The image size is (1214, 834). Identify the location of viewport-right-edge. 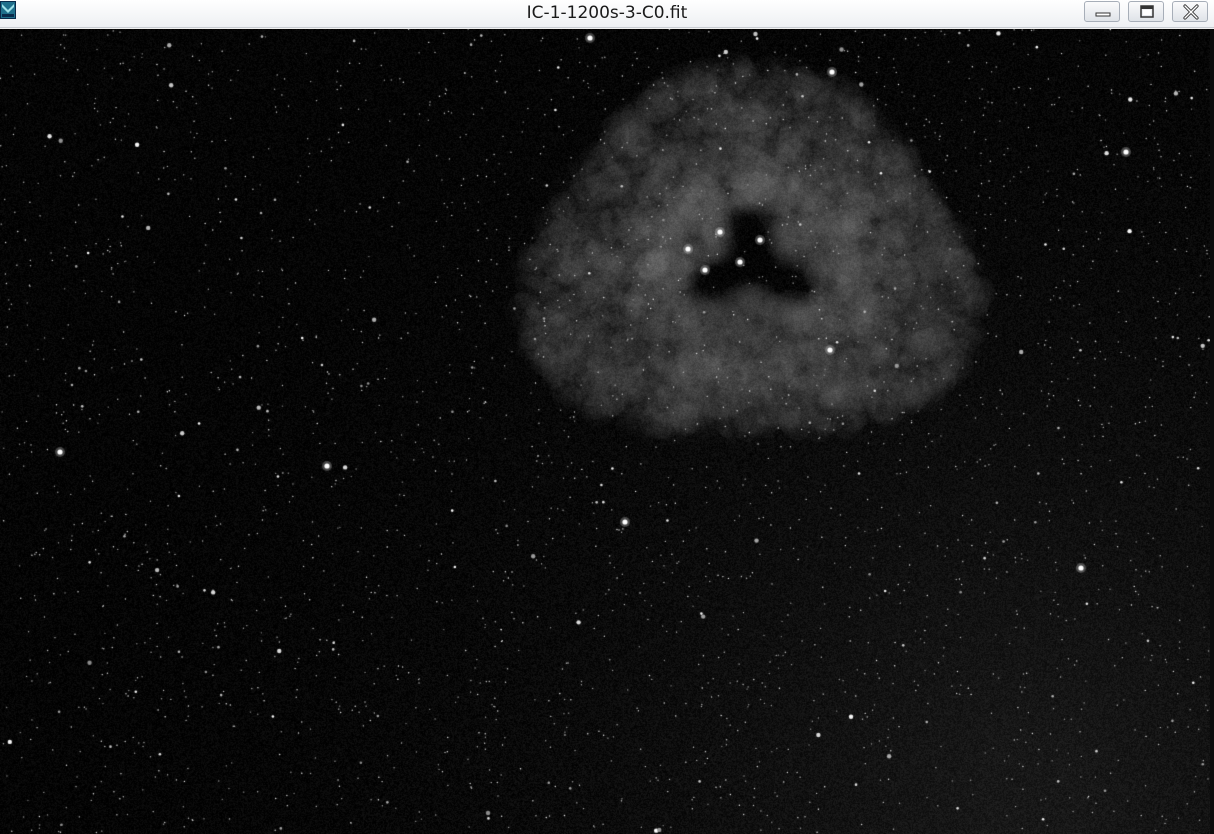
(1212, 431).